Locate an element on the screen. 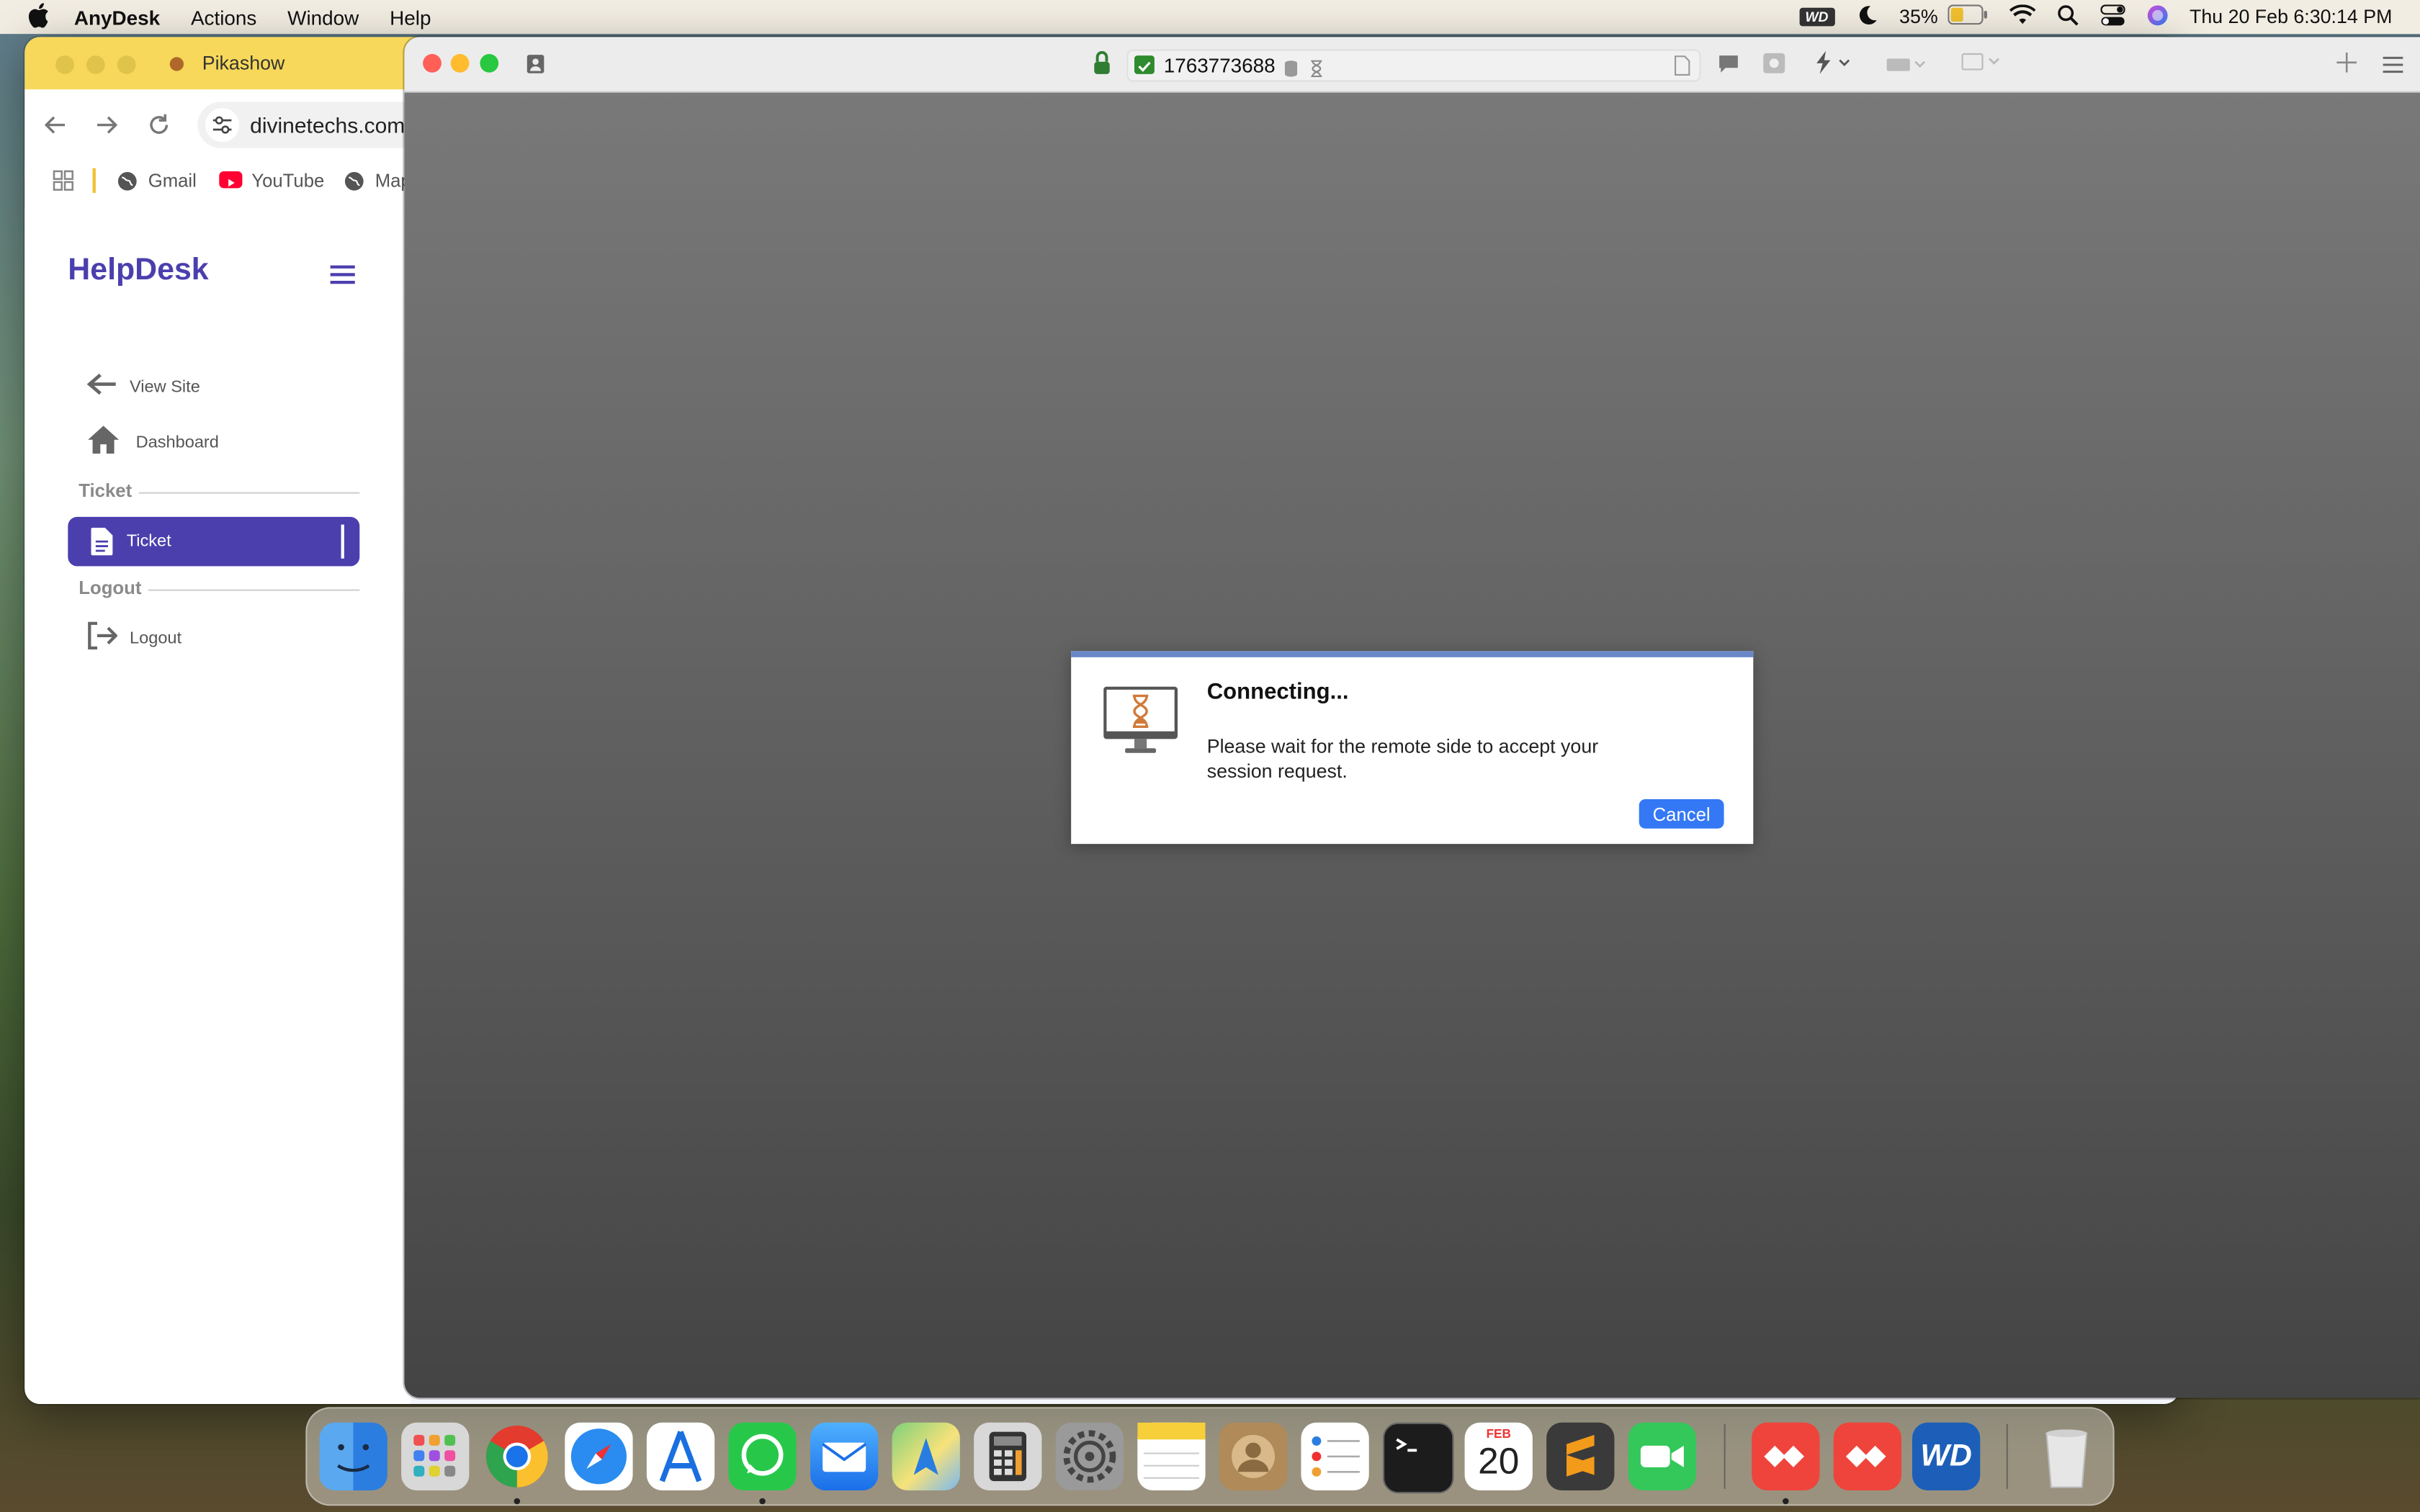 Image resolution: width=2420 pixels, height=1512 pixels. remote-desk-icon is located at coordinates (1144, 64).